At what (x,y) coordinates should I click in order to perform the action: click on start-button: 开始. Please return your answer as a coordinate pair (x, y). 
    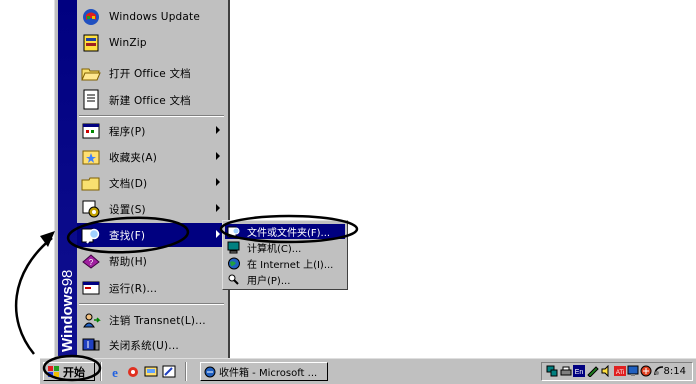
    Looking at the image, I should click on (69, 371).